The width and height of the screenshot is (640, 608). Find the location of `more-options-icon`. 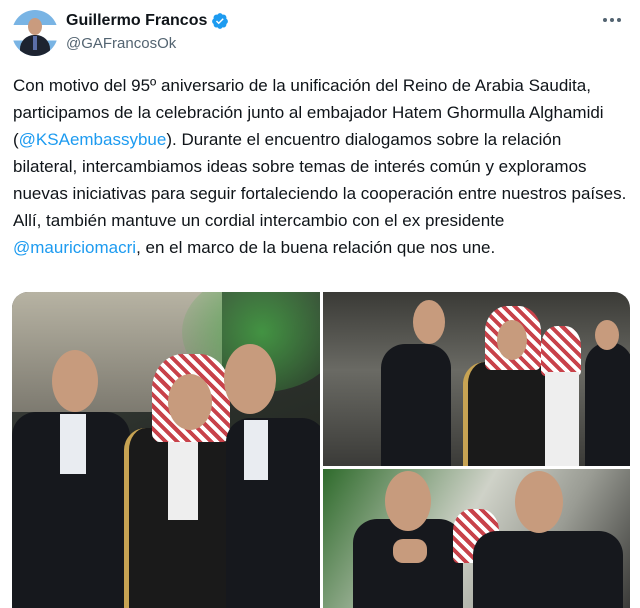

more-options-icon is located at coordinates (612, 20).